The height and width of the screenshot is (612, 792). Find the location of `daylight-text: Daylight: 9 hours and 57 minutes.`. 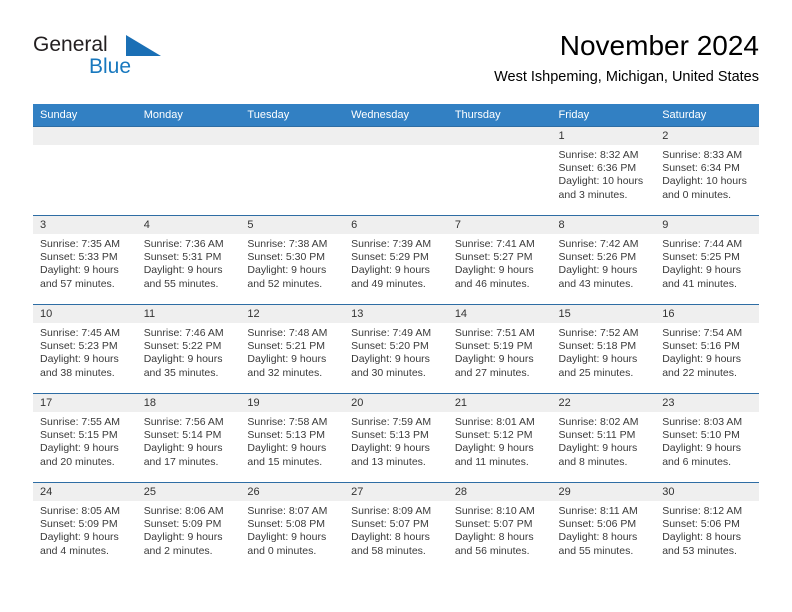

daylight-text: Daylight: 9 hours and 57 minutes. is located at coordinates (79, 277).